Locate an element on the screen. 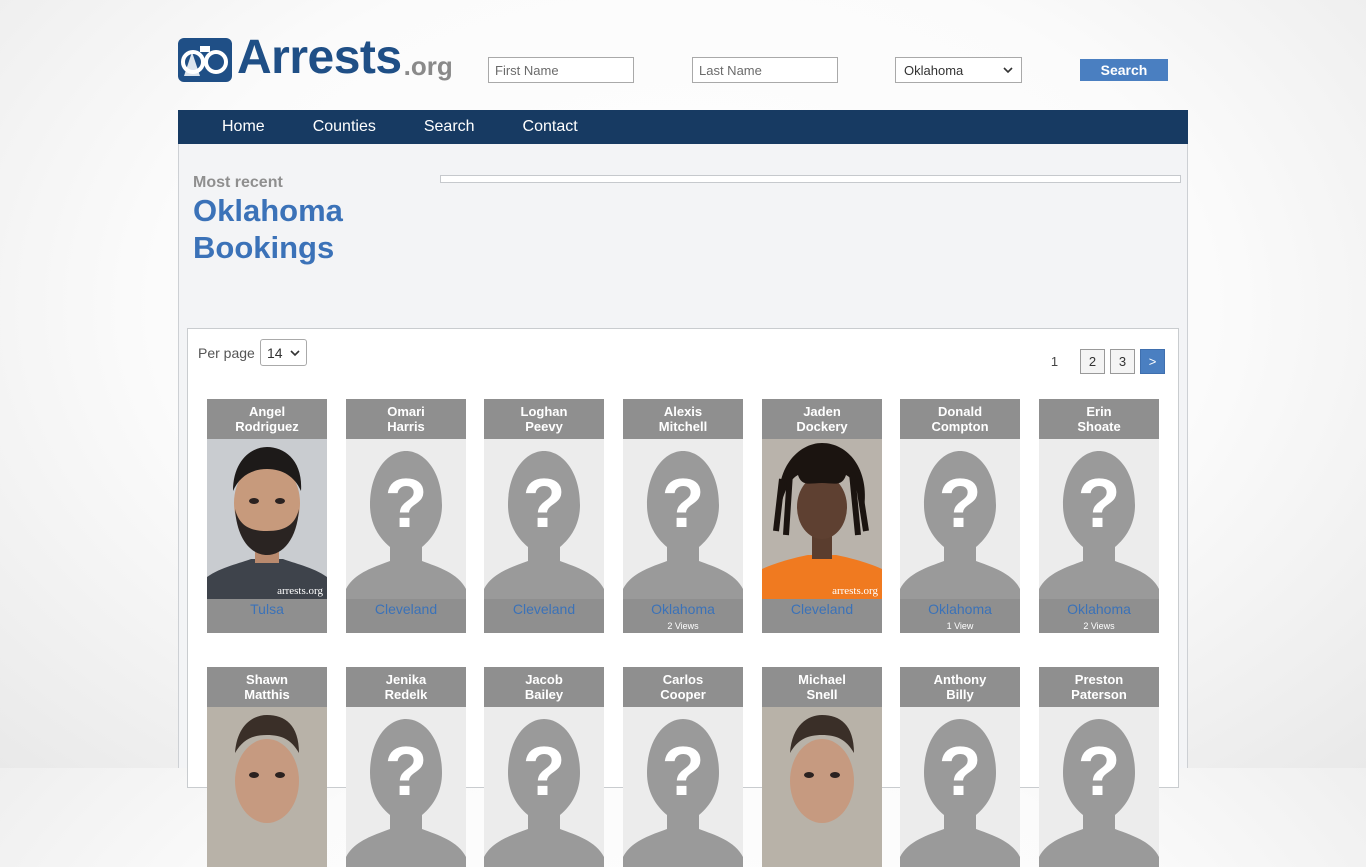  per-page-value: 14 is located at coordinates (275, 352).